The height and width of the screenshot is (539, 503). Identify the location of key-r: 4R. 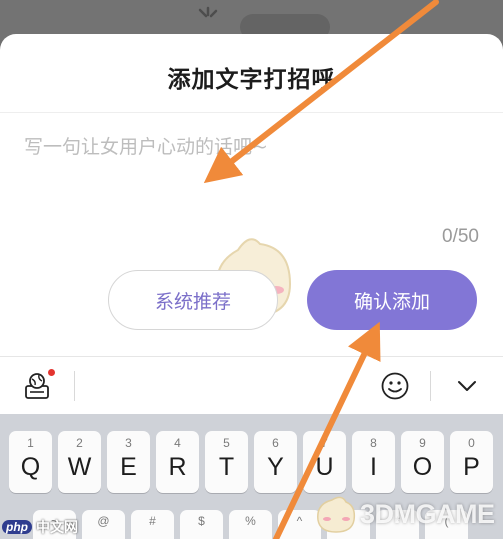
(177, 462).